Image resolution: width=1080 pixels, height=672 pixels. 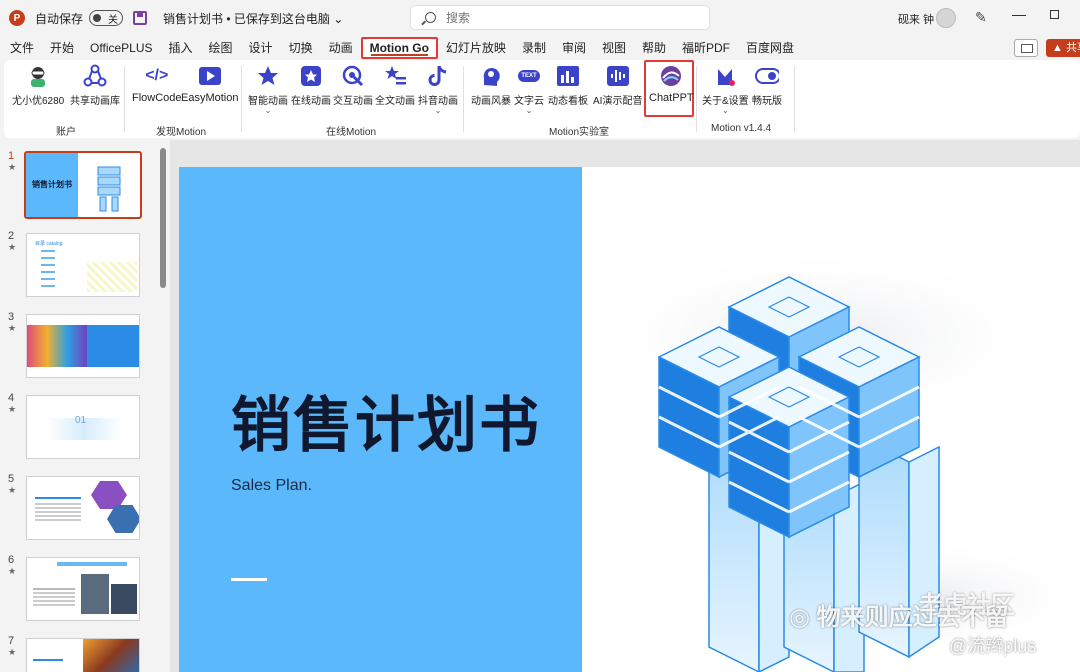 What do you see at coordinates (261, 48) in the screenshot?
I see `tab-design: 设计` at bounding box center [261, 48].